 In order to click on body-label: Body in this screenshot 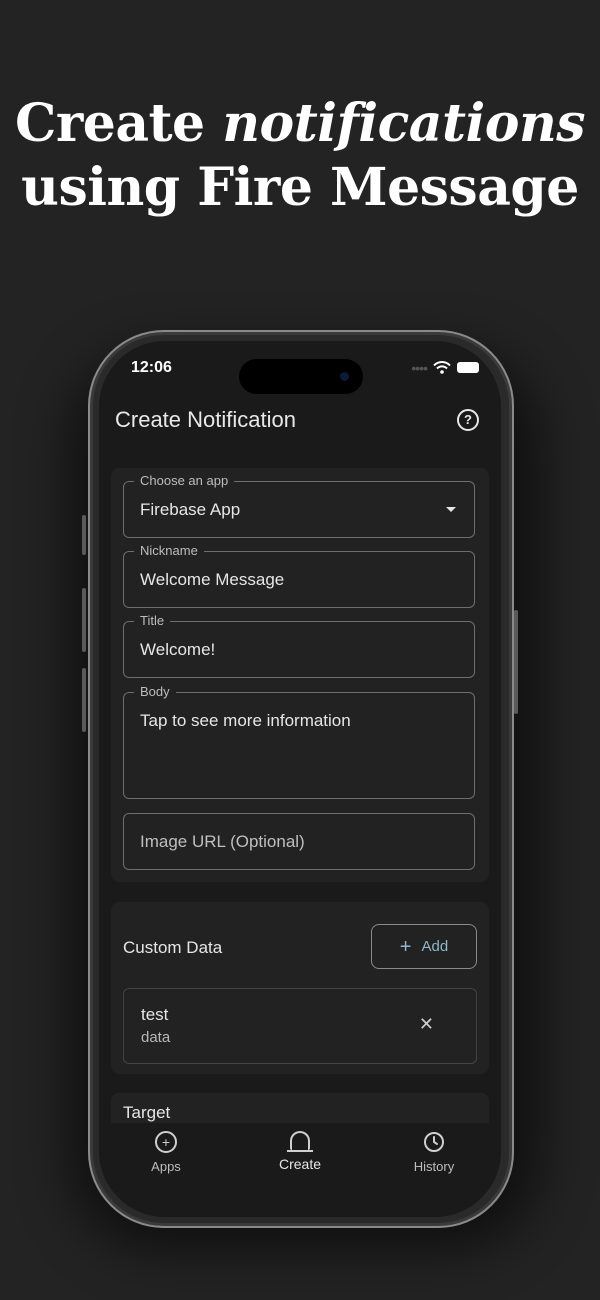, I will do `click(155, 692)`.